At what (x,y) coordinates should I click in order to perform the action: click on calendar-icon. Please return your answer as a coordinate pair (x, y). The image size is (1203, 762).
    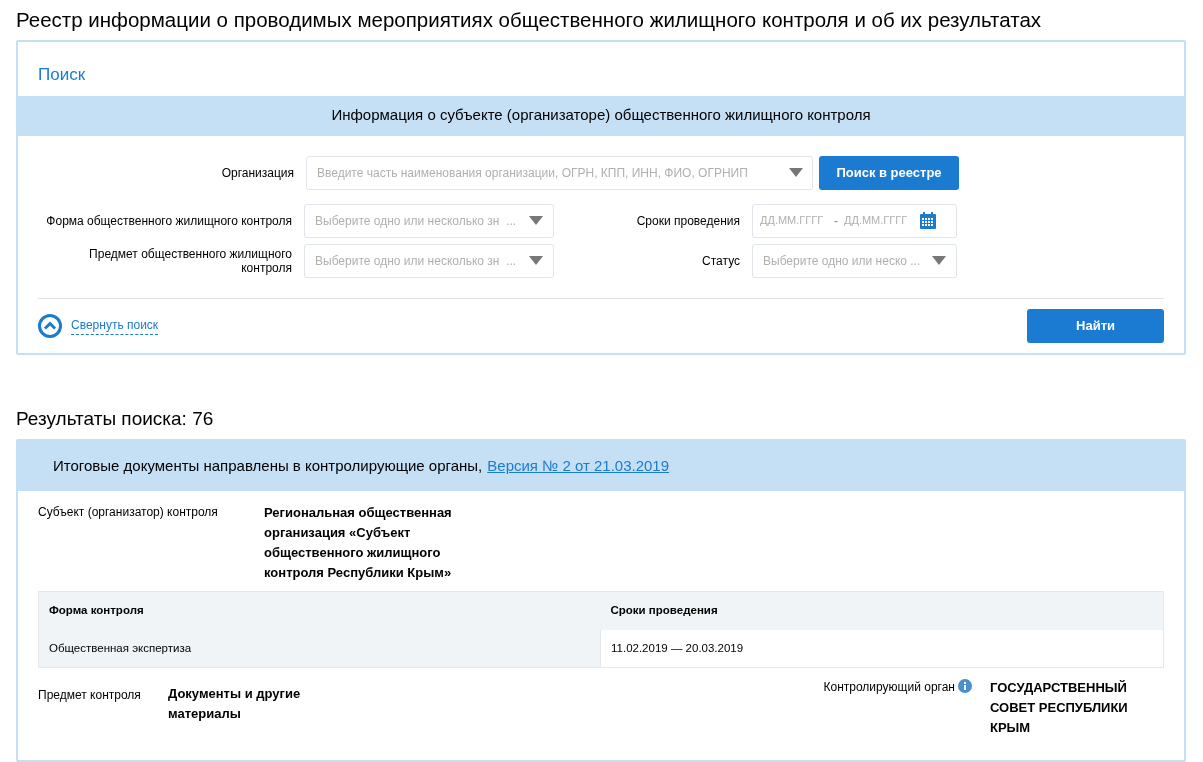
    Looking at the image, I should click on (928, 220).